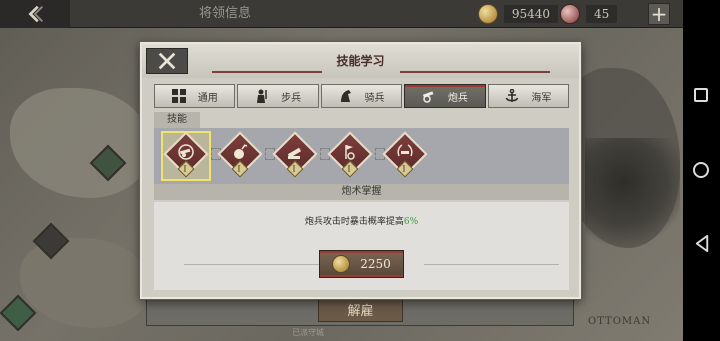 This screenshot has width=720, height=341. Describe the element at coordinates (411, 222) in the screenshot. I see `description-value: 6%` at that location.